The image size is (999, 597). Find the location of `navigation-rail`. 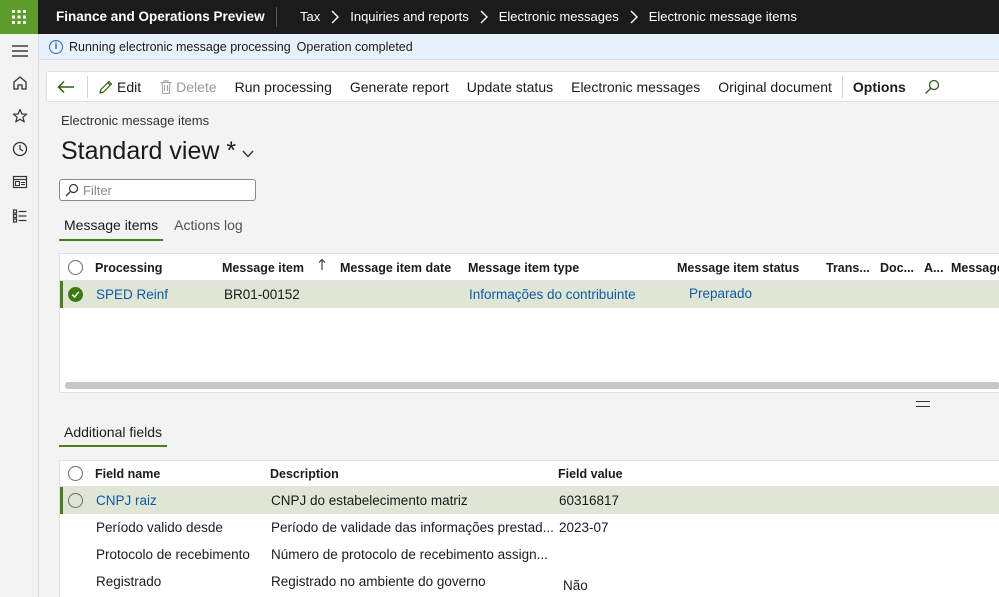

navigation-rail is located at coordinates (19, 315).